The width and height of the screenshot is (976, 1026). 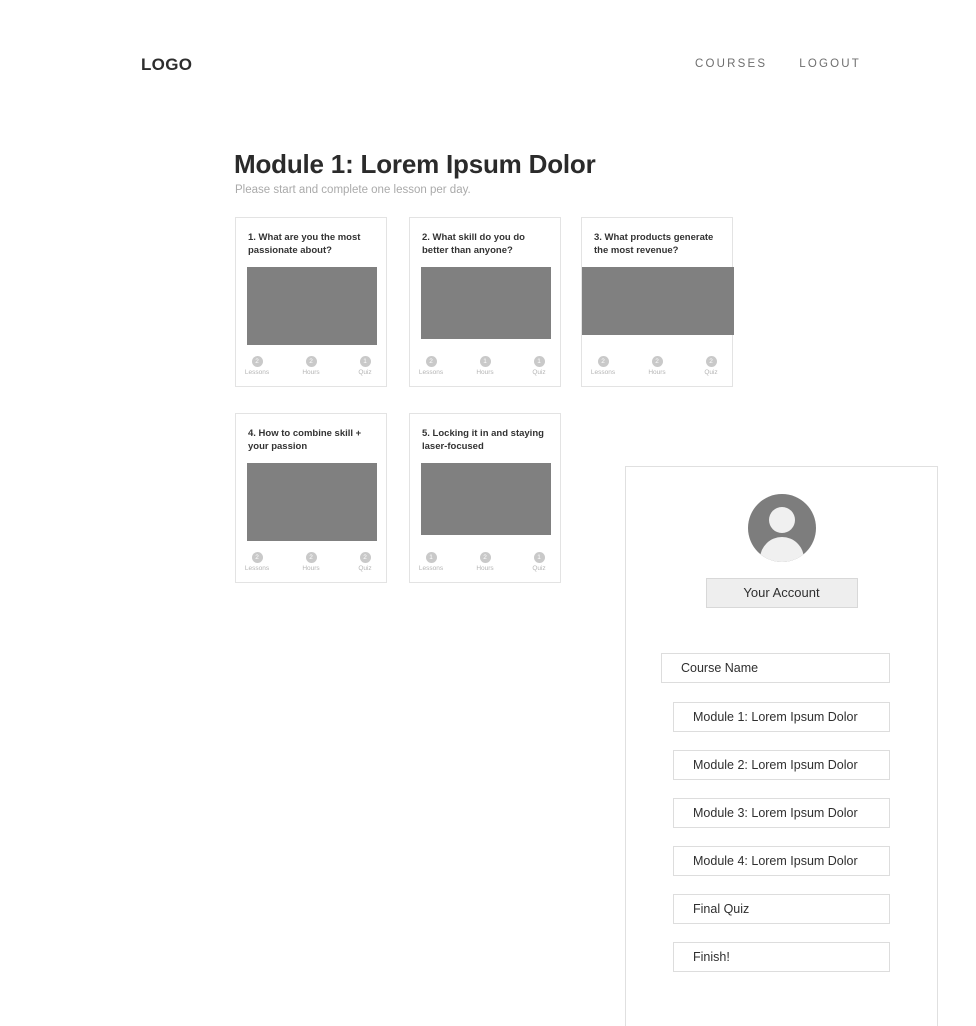 What do you see at coordinates (166, 65) in the screenshot?
I see `logo: LOGO` at bounding box center [166, 65].